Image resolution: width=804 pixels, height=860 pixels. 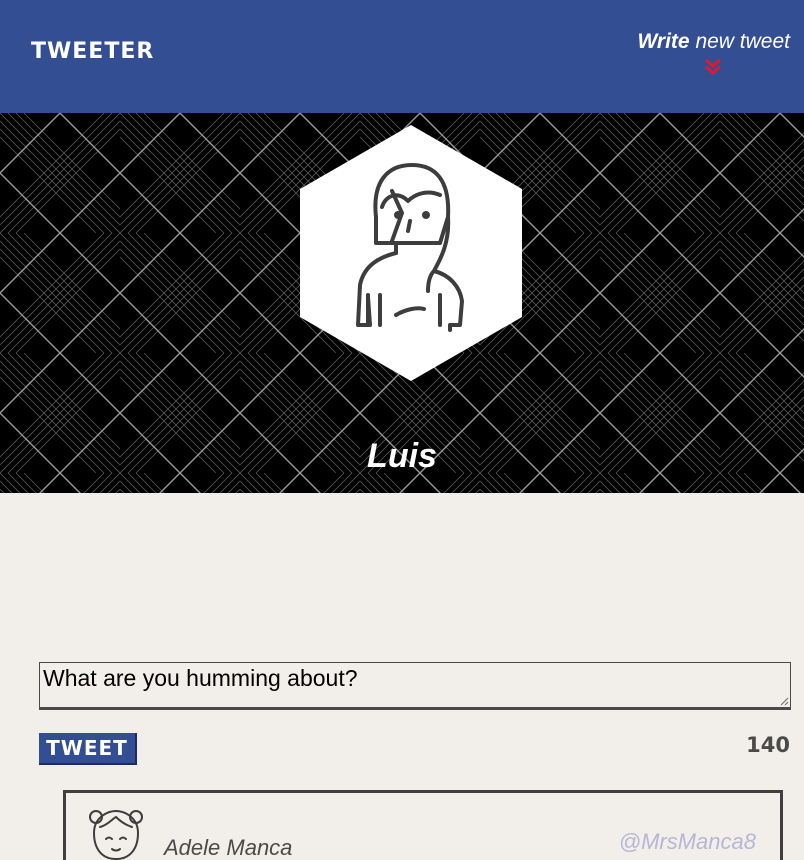 I want to click on tweet-composer, so click(x=415, y=686).